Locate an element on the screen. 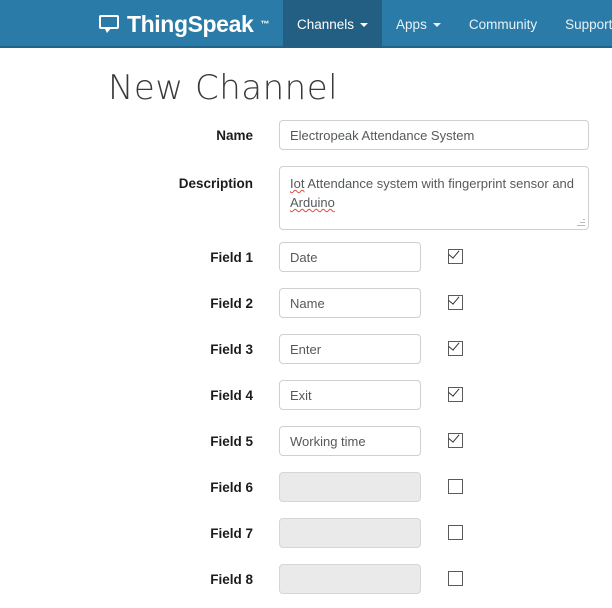 The height and width of the screenshot is (608, 612). field-4-label: Field 4 is located at coordinates (231, 395).